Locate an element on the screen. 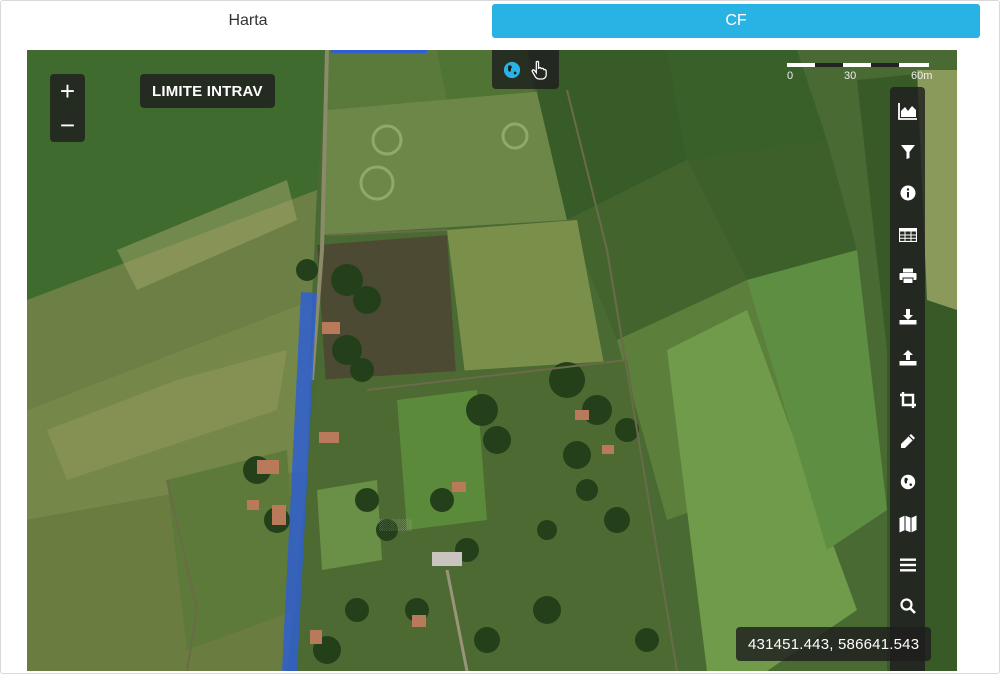 The image size is (1000, 674). info-icon is located at coordinates (907, 193).